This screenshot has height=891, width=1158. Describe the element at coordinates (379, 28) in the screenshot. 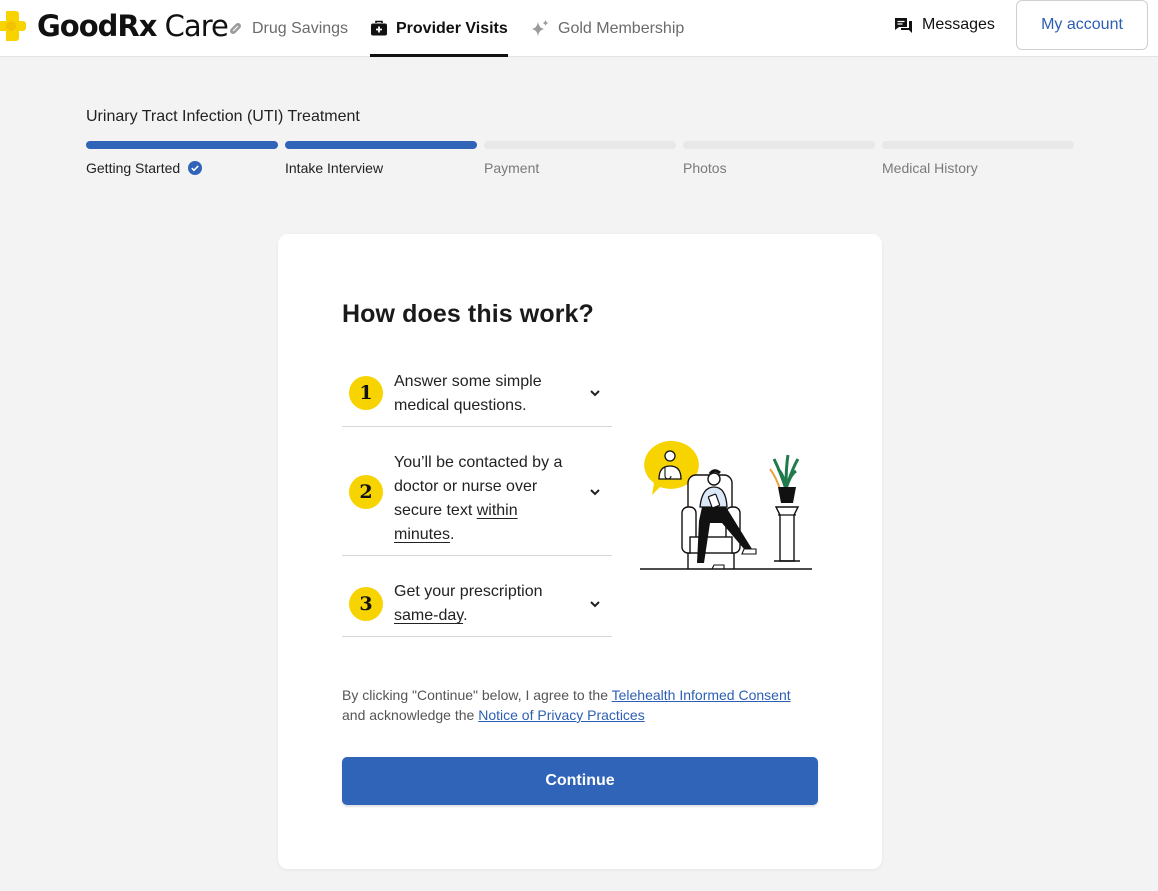

I see `medical-bag-icon` at that location.